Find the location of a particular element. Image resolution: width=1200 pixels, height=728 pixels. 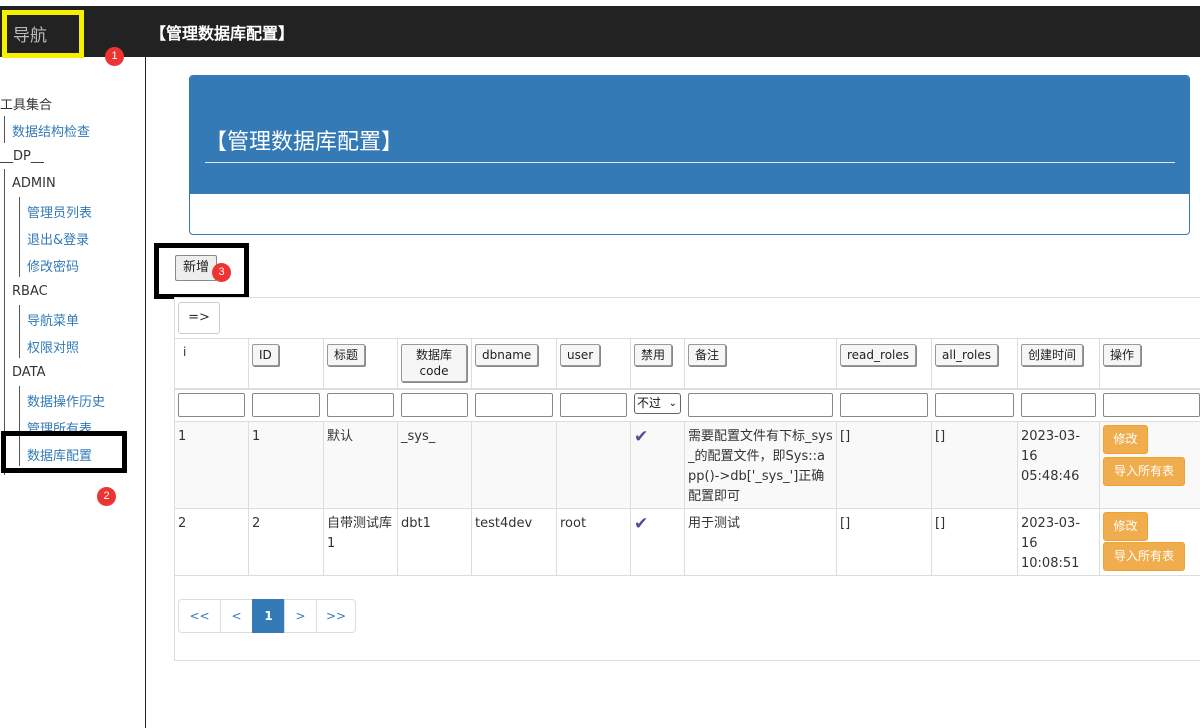

expand-button: => is located at coordinates (199, 318).